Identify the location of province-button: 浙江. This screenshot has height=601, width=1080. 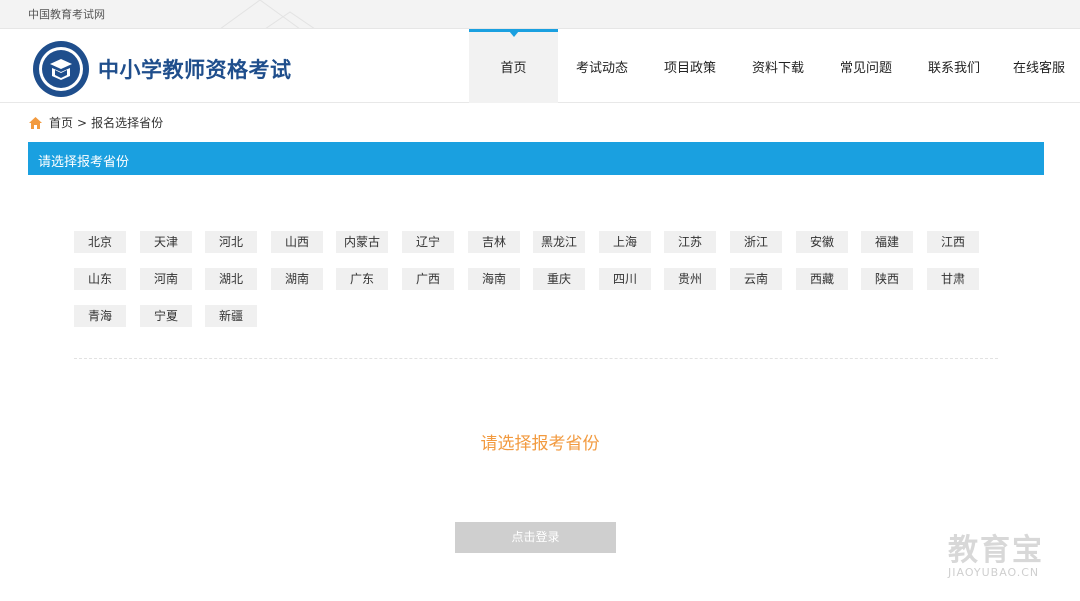
(756, 242).